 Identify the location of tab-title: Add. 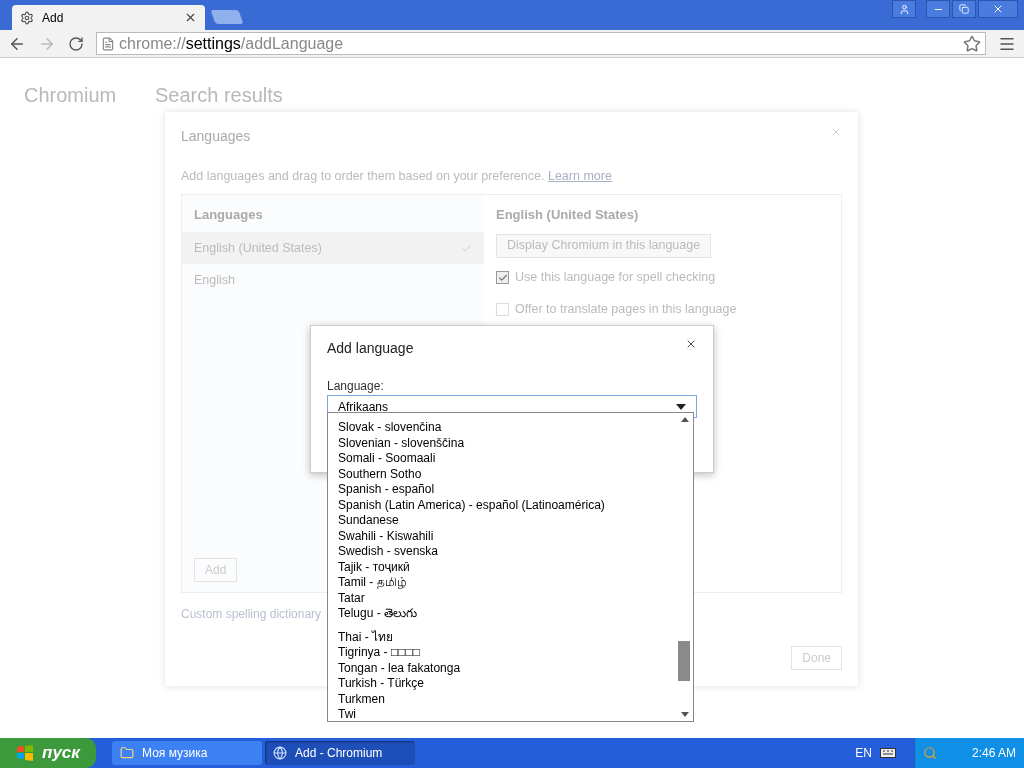
(53, 18).